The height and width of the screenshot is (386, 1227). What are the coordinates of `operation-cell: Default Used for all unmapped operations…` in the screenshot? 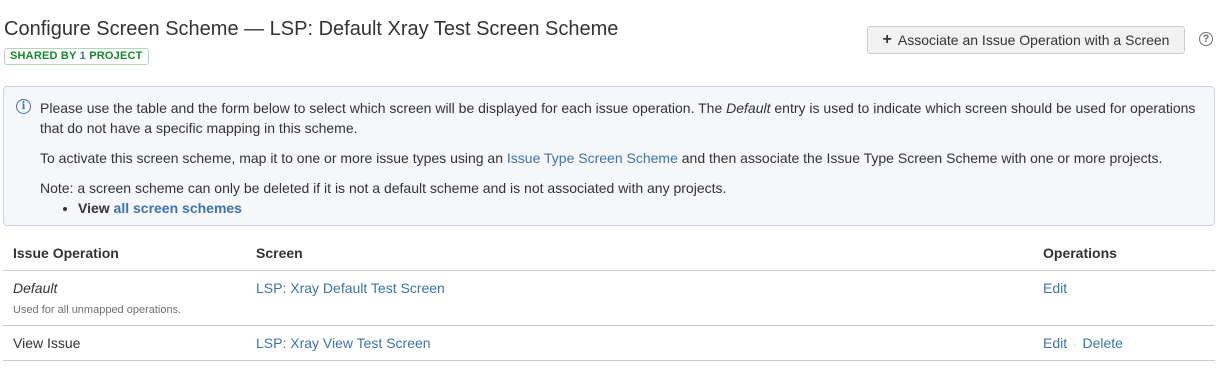 It's located at (124, 298).